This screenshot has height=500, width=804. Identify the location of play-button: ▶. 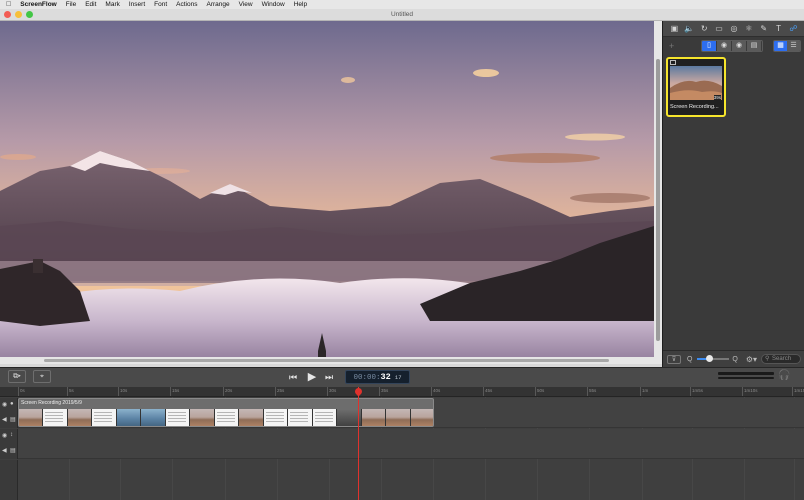
(312, 377).